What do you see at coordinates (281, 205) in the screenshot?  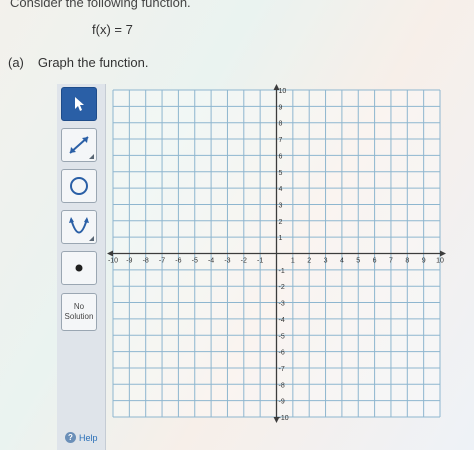 I see `y-tick-label: 3` at bounding box center [281, 205].